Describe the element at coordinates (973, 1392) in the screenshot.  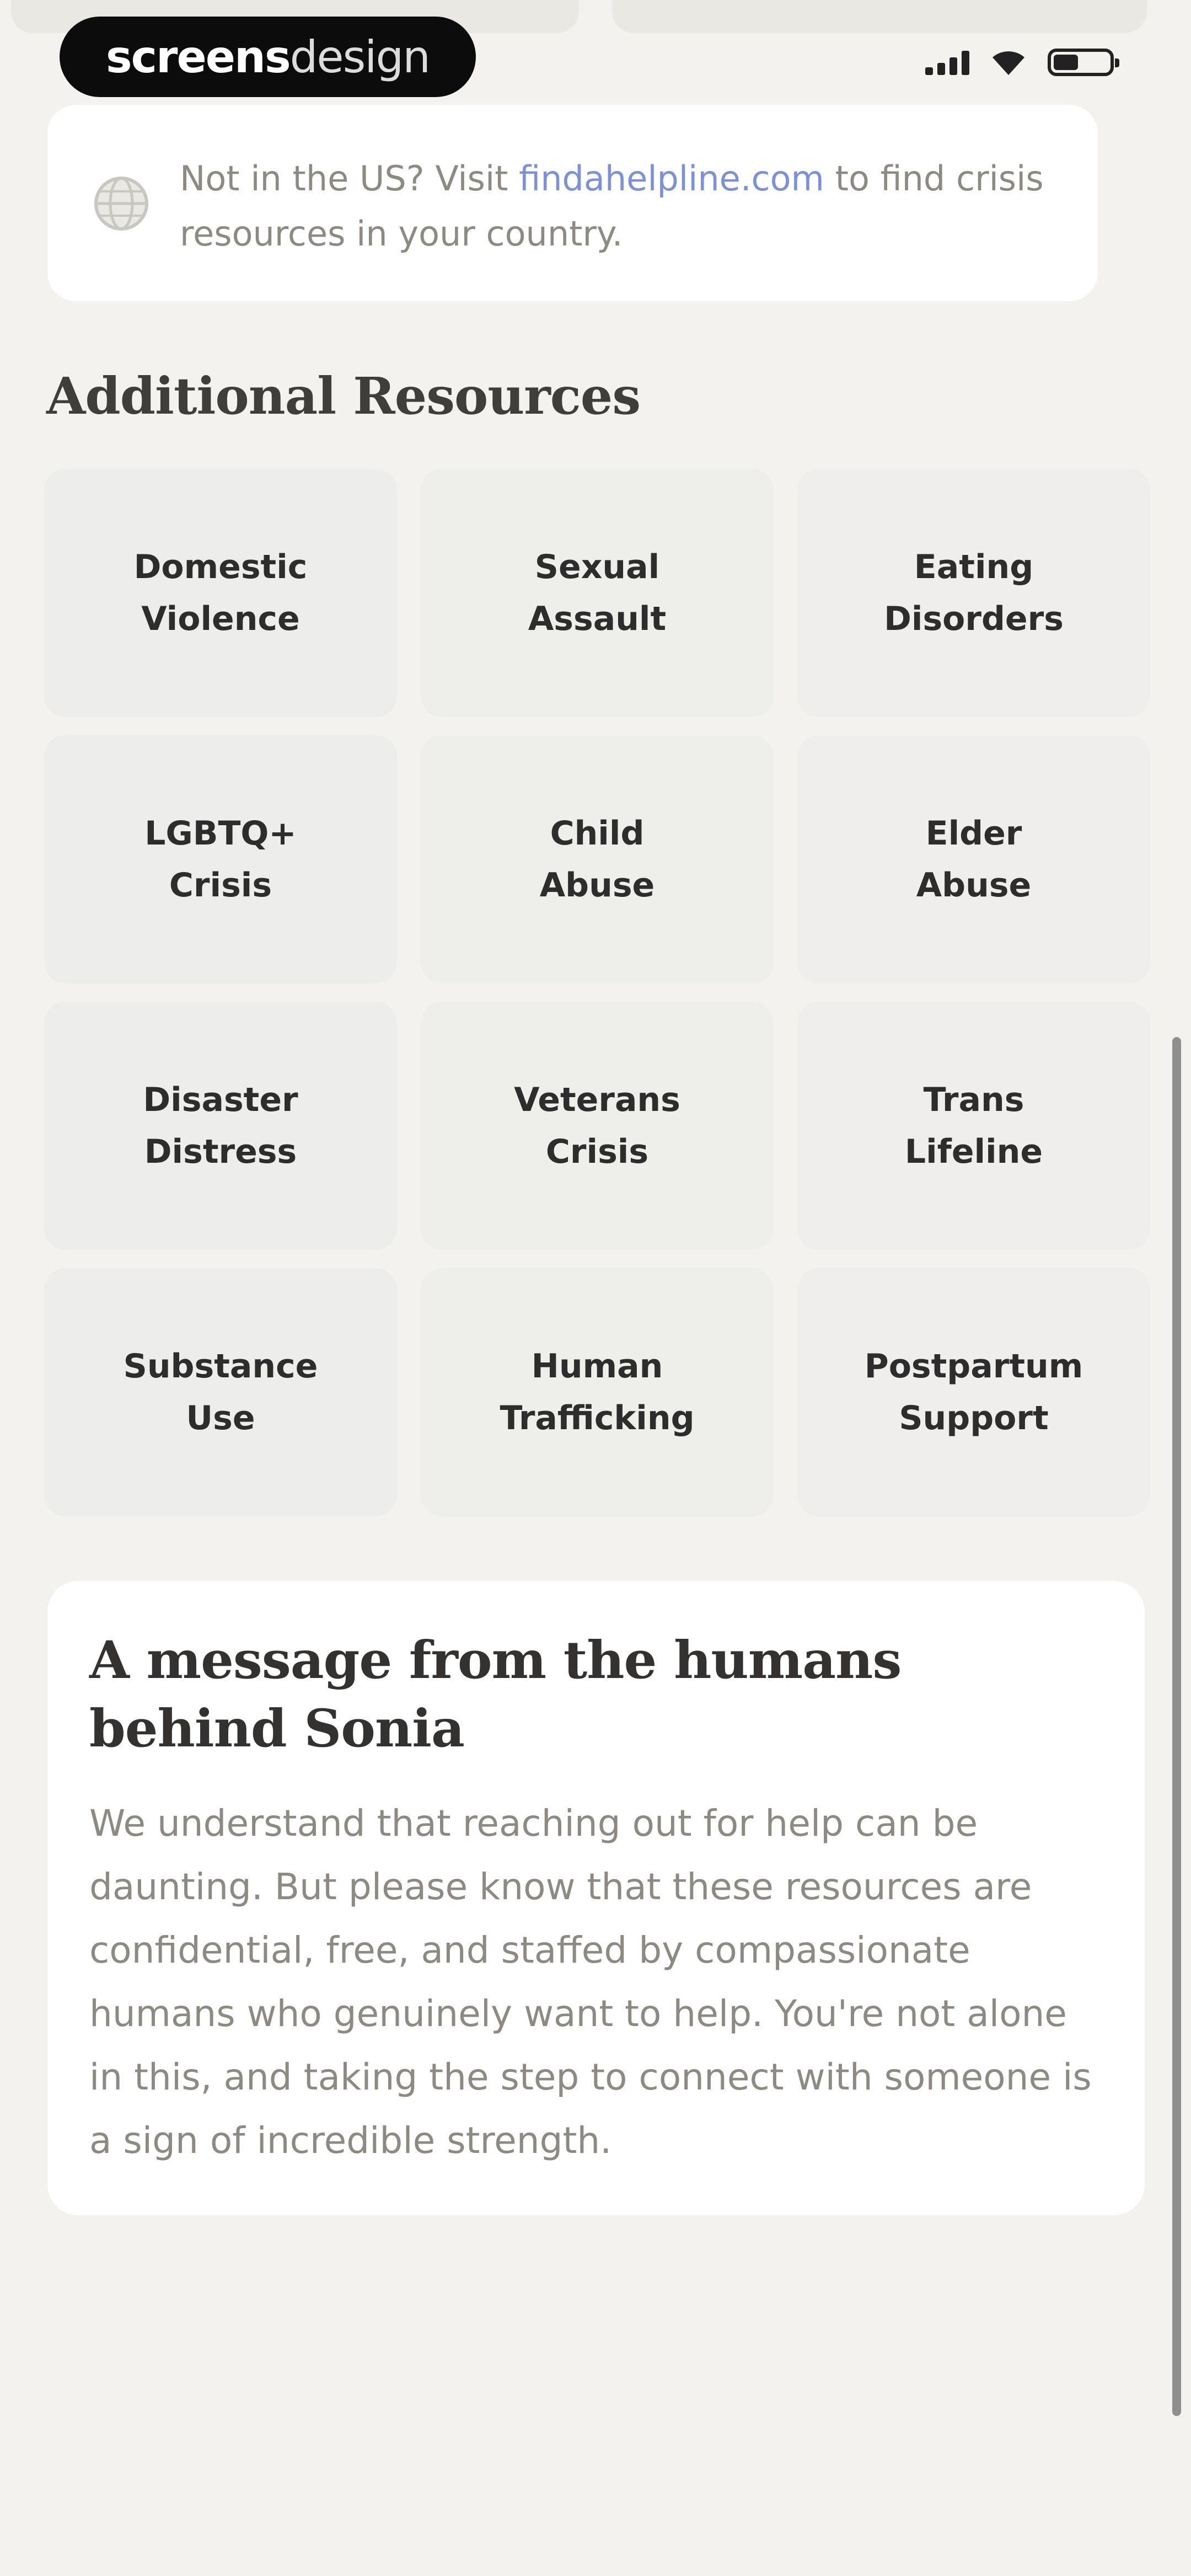
I see `resource-postpartum-support: Postpartum Support` at that location.